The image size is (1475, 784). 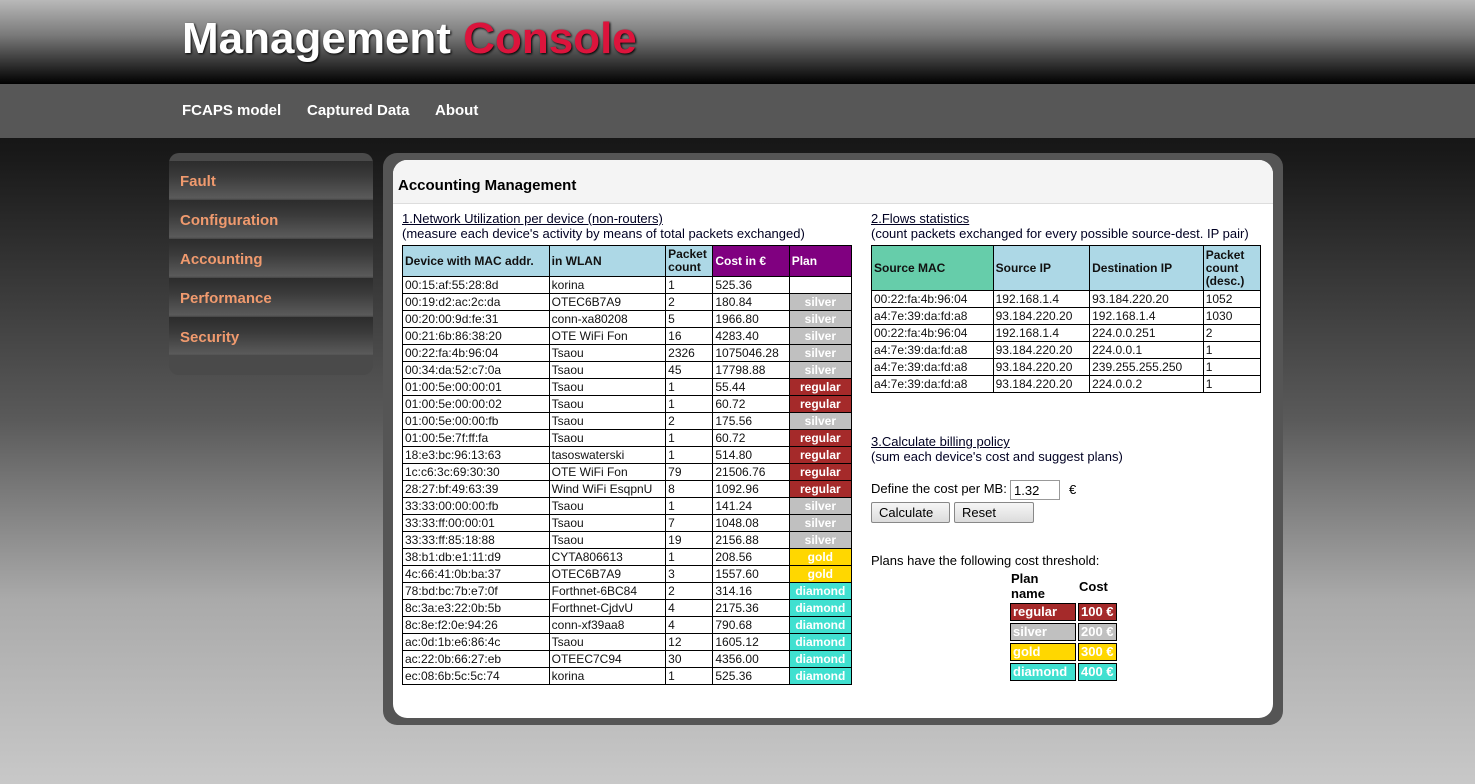 I want to click on sidebar-item-configuration: Configuration, so click(x=271, y=219).